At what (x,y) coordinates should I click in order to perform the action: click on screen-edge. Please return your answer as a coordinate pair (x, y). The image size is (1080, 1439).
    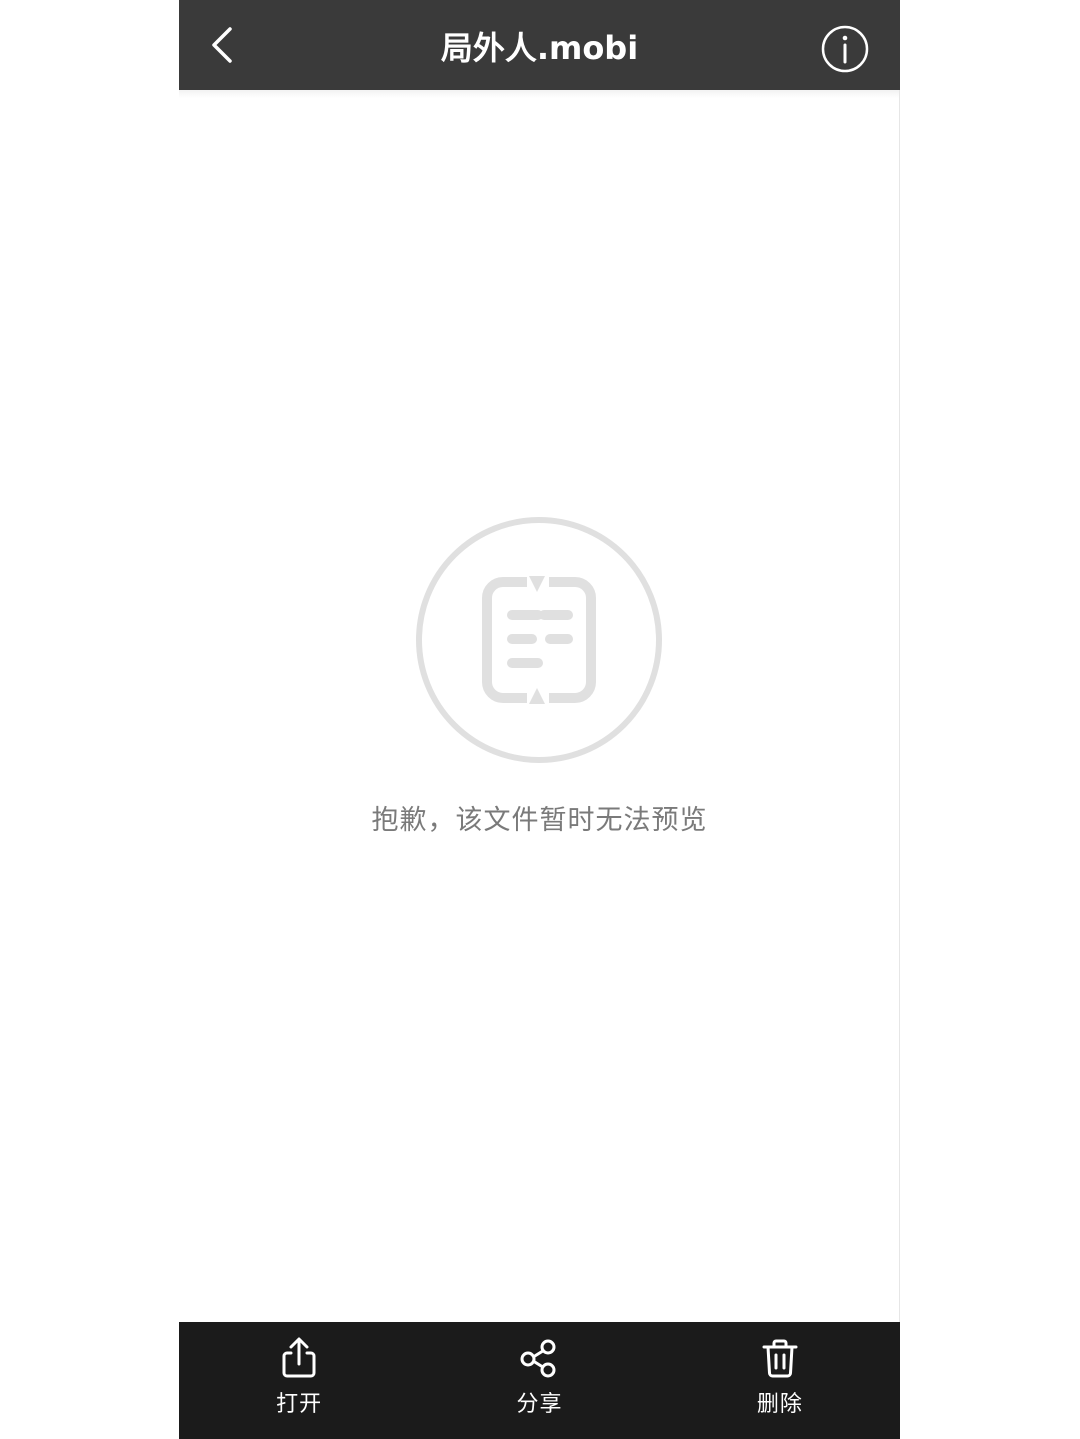
    Looking at the image, I should click on (899, 706).